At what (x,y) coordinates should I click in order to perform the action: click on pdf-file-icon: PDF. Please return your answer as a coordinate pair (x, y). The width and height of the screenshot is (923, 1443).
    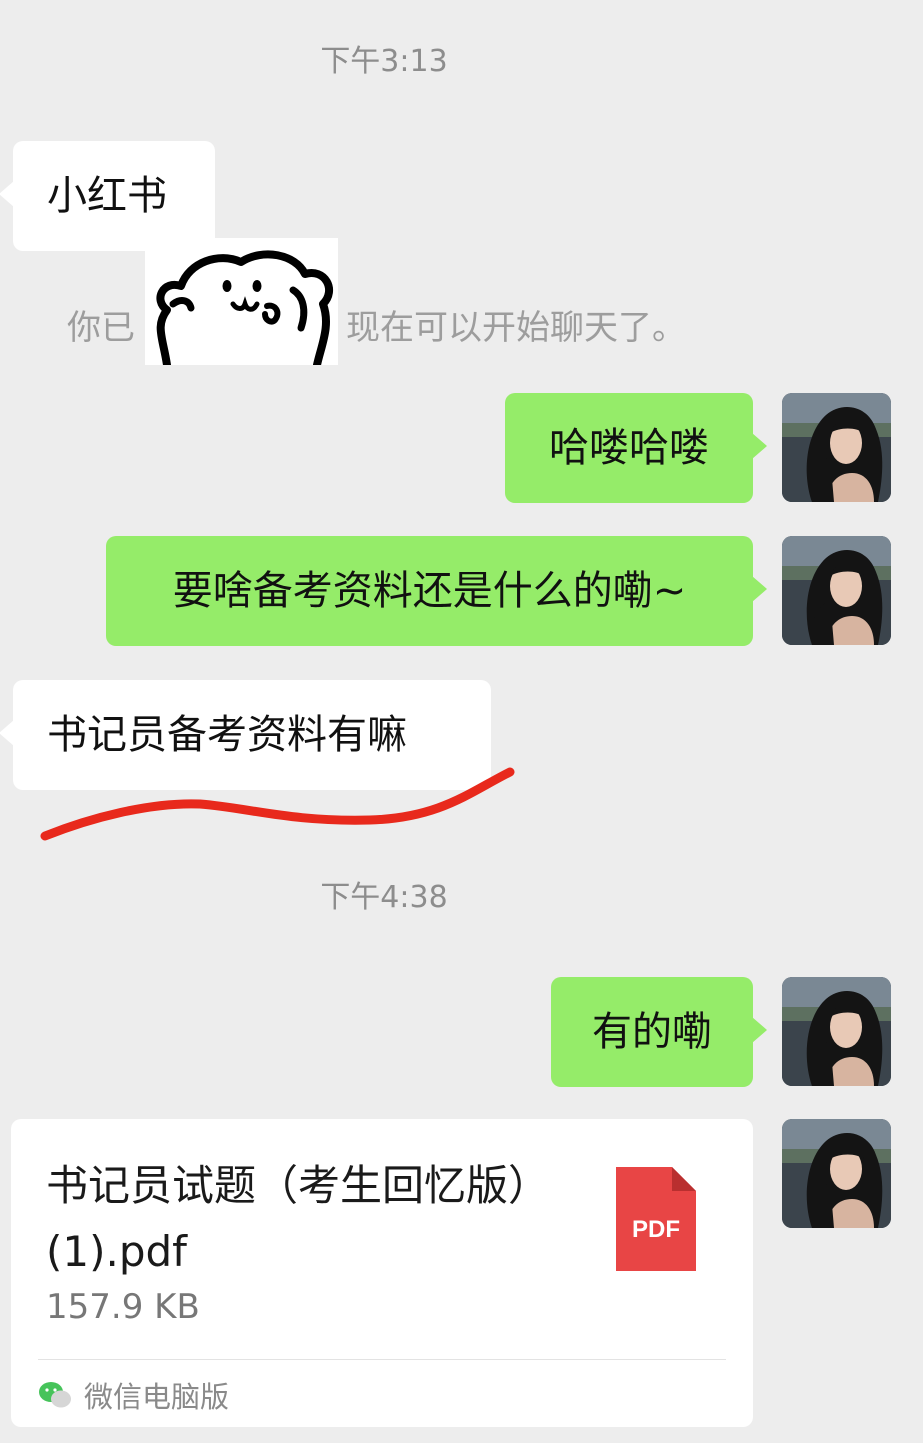
    Looking at the image, I should click on (656, 1219).